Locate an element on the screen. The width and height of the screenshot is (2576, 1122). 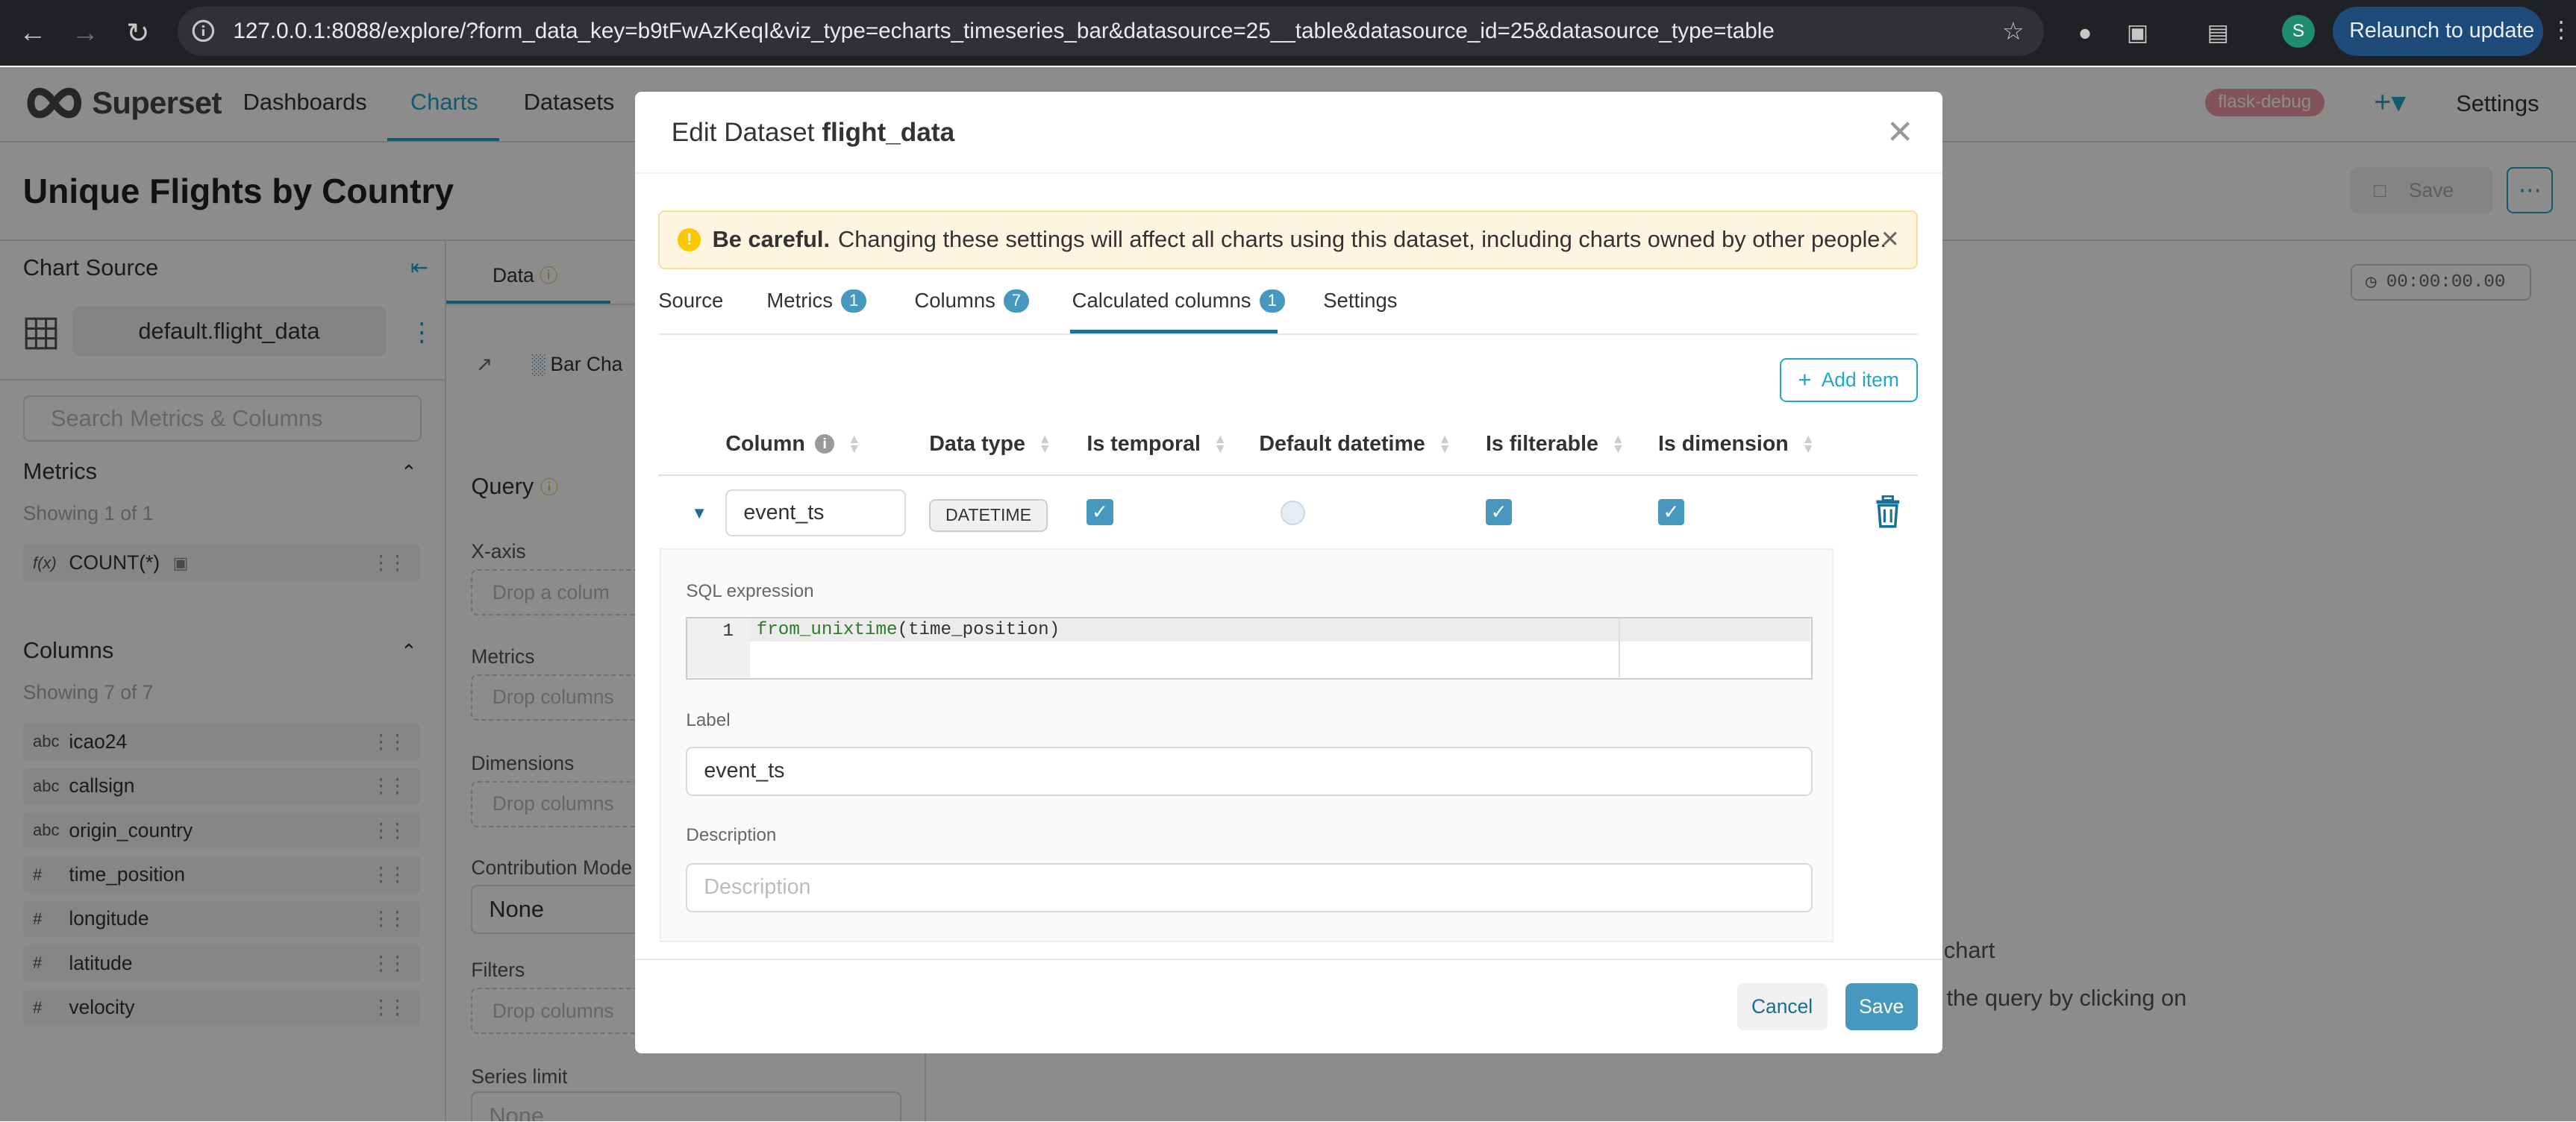
tab-columns-badge: 7 is located at coordinates (1016, 301).